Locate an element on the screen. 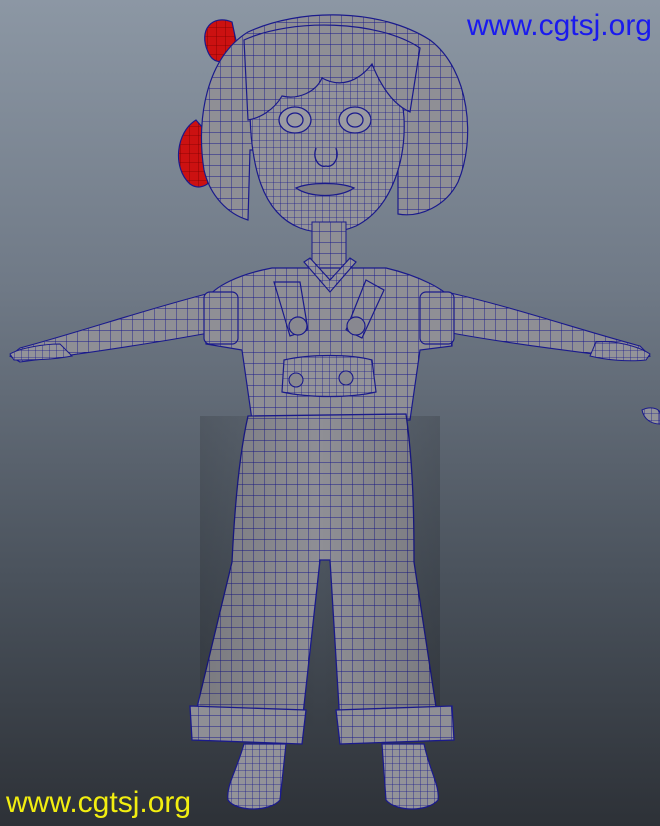 Image resolution: width=660 pixels, height=826 pixels. bib-button-right is located at coordinates (346, 378).